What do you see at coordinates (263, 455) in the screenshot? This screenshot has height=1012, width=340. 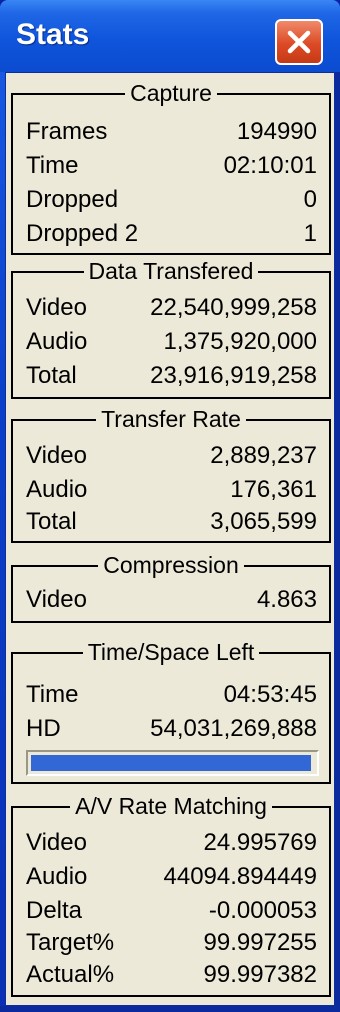 I see `row-value: 2,889,237` at bounding box center [263, 455].